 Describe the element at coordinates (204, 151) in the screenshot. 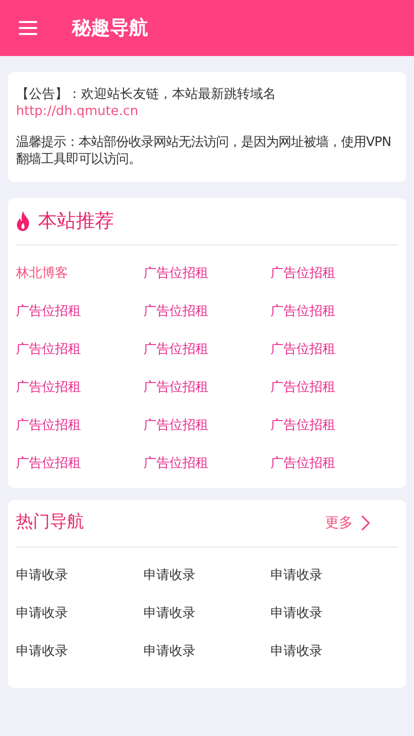

I see `tip-text: 温馨提示：本站部份收录网站无法访问，是因为网址被墙，使用VPN翻墙工具即可以访问。` at that location.